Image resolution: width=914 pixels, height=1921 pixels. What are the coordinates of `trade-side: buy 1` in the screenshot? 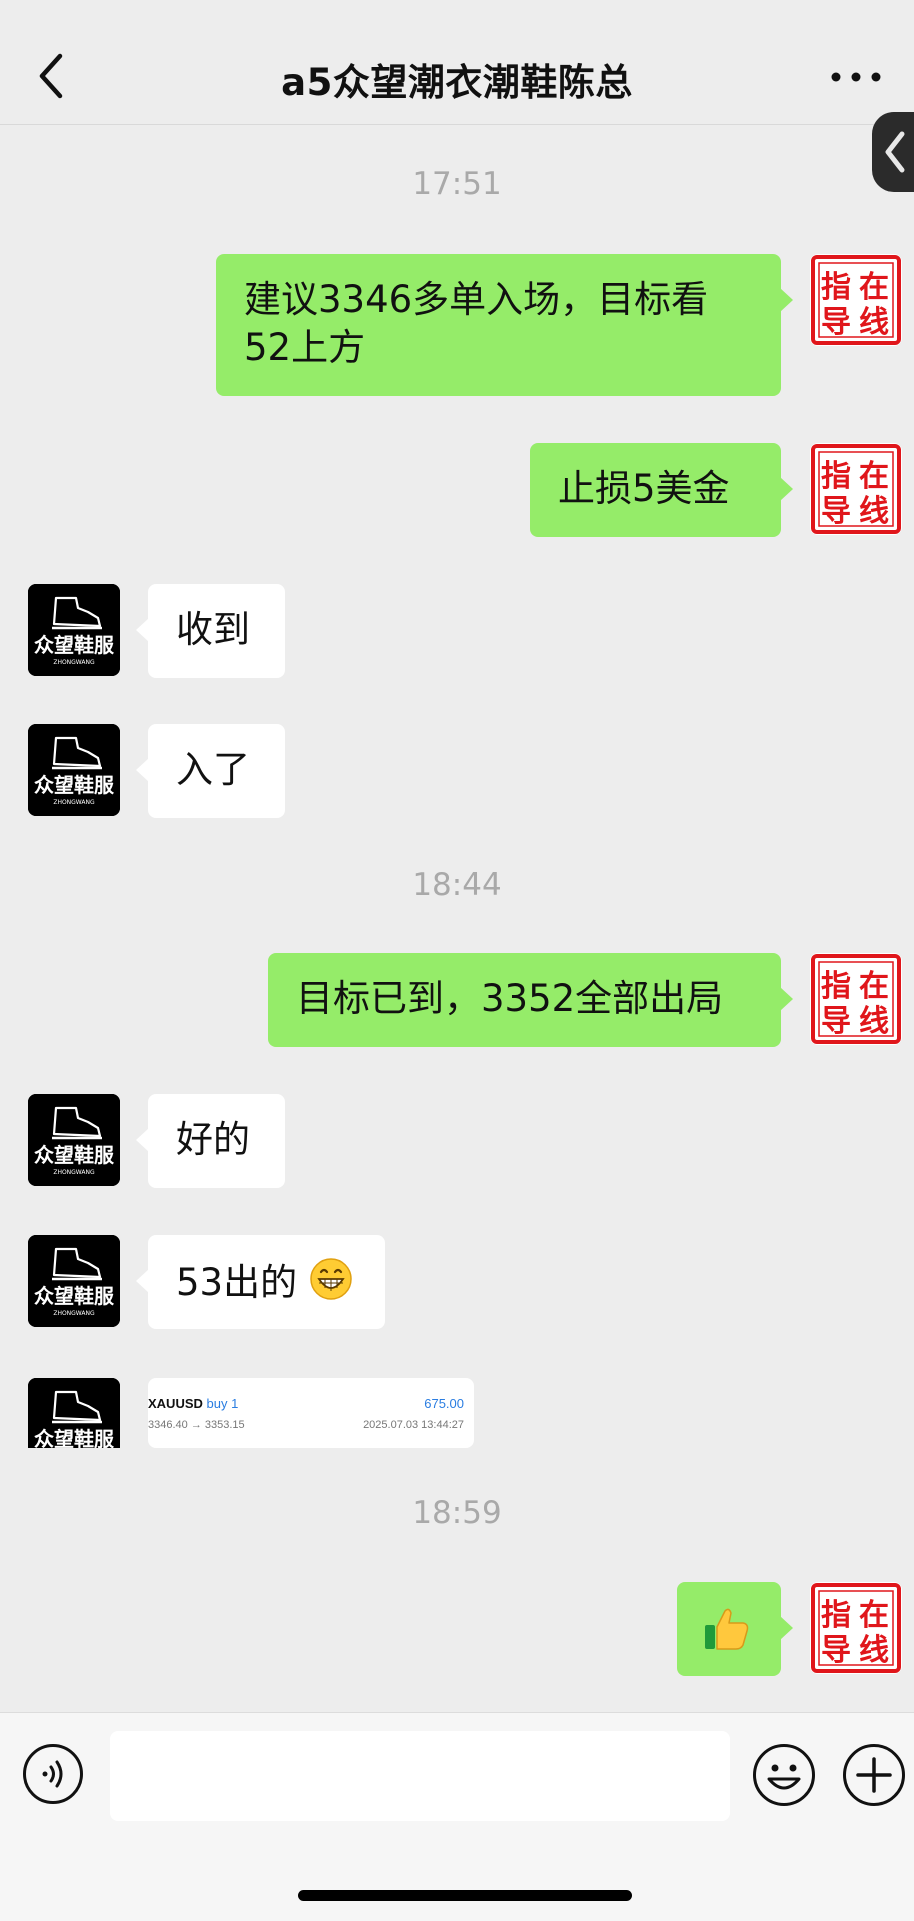 It's located at (222, 1403).